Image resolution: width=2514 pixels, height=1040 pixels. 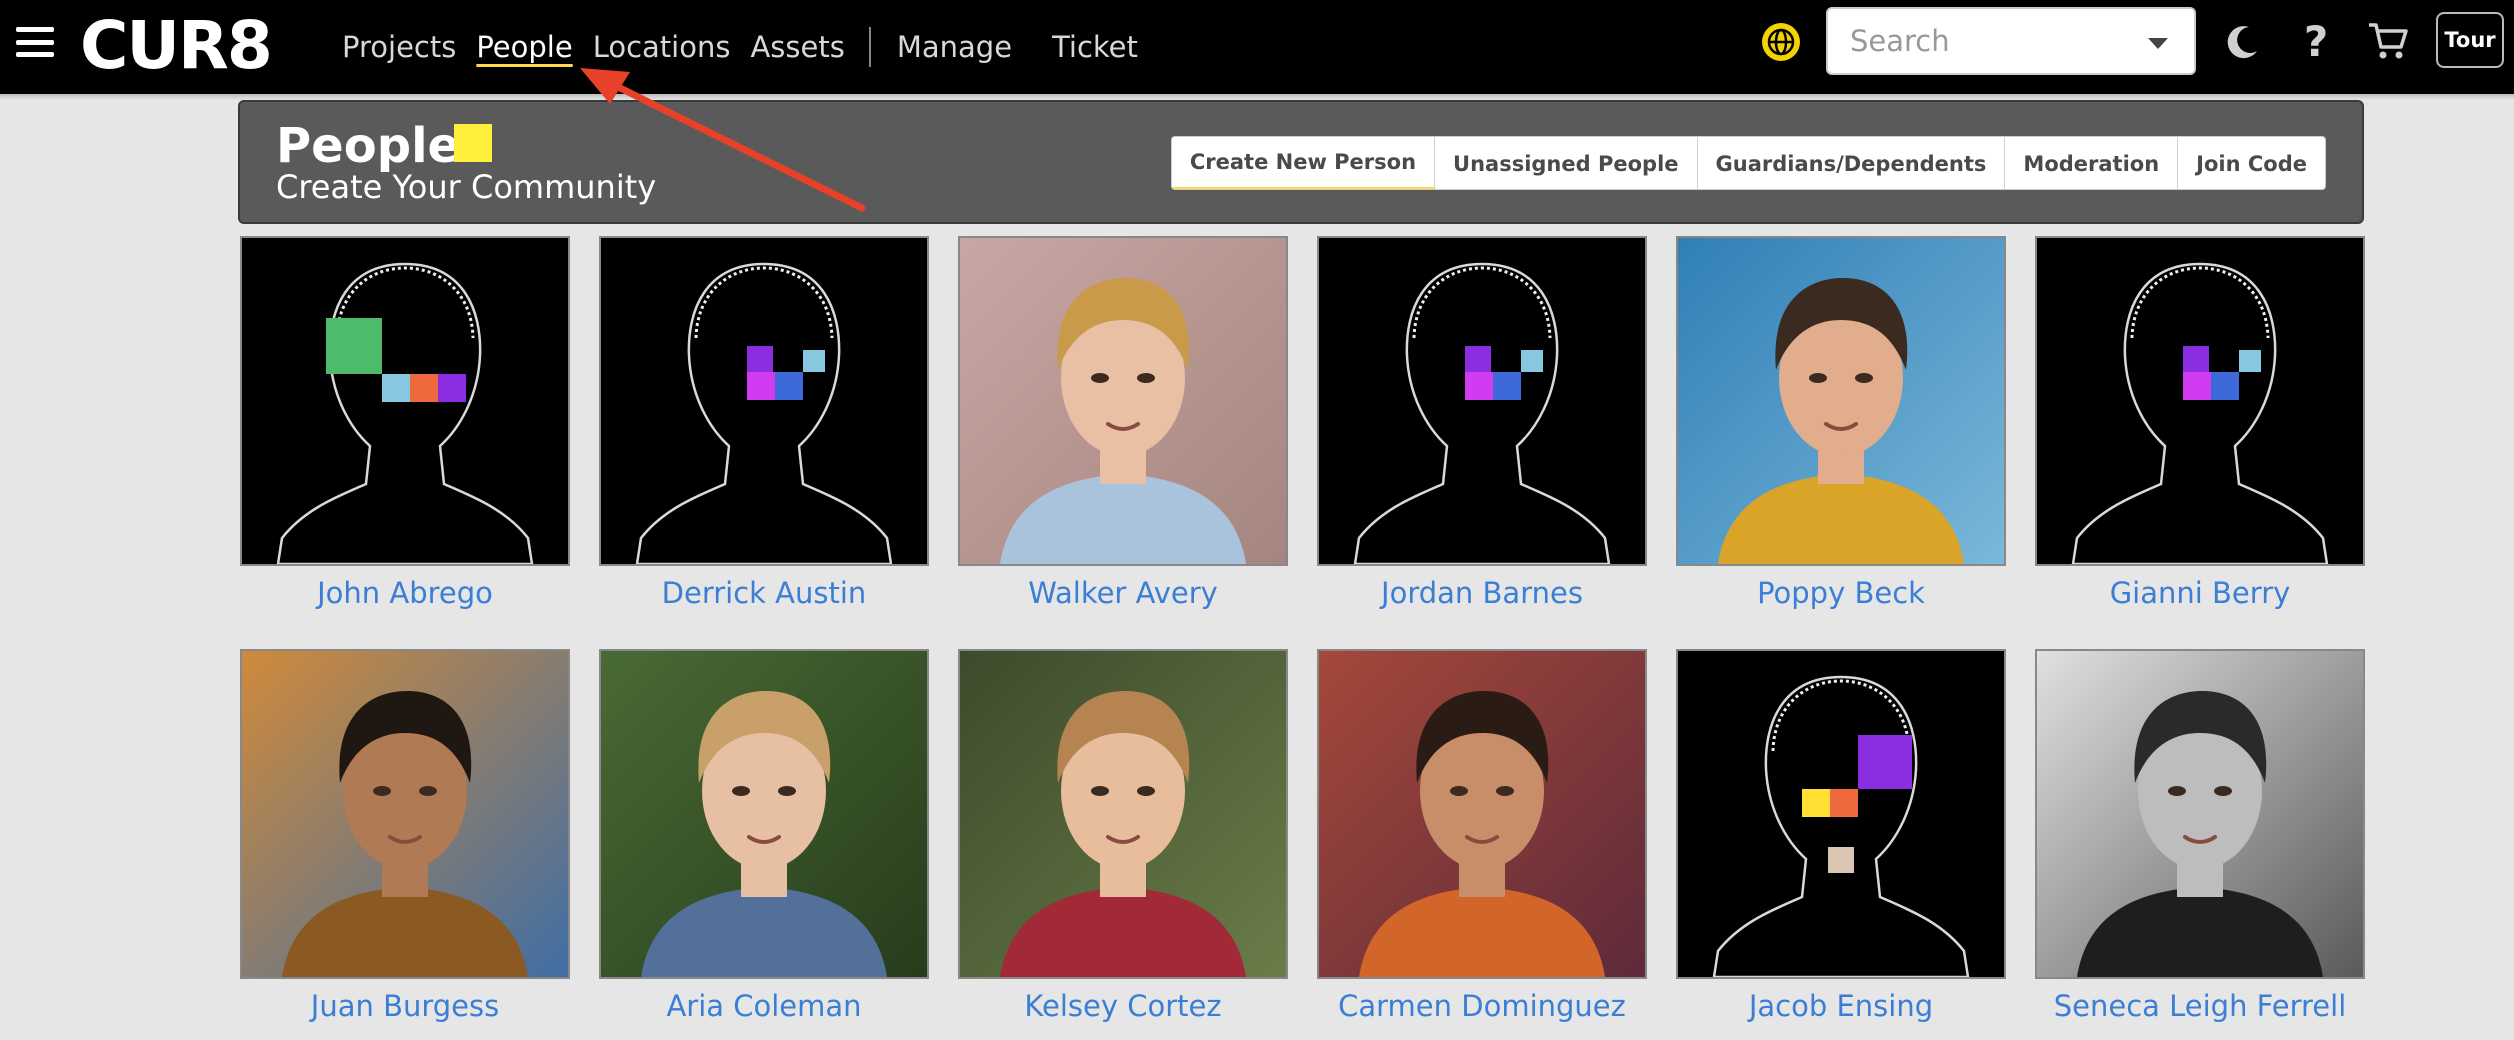 I want to click on person-name-link: Derrick Austin, so click(x=764, y=593).